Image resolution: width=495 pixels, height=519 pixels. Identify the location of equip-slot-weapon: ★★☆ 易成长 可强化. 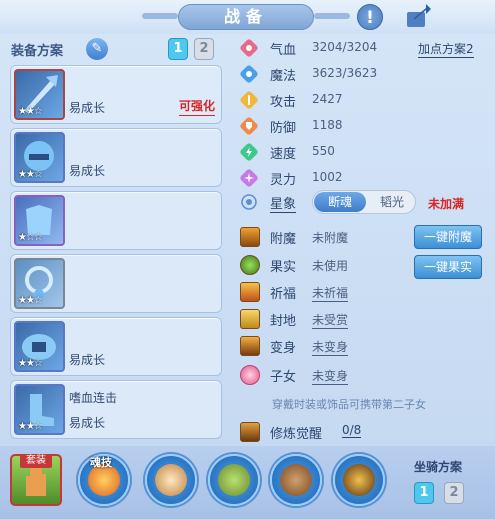
(116, 94).